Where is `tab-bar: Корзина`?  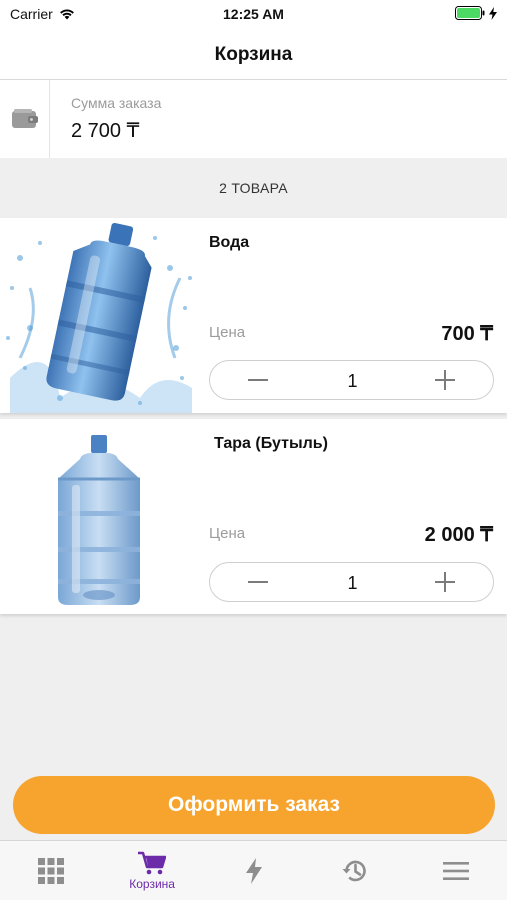 tab-bar: Корзина is located at coordinates (253, 870).